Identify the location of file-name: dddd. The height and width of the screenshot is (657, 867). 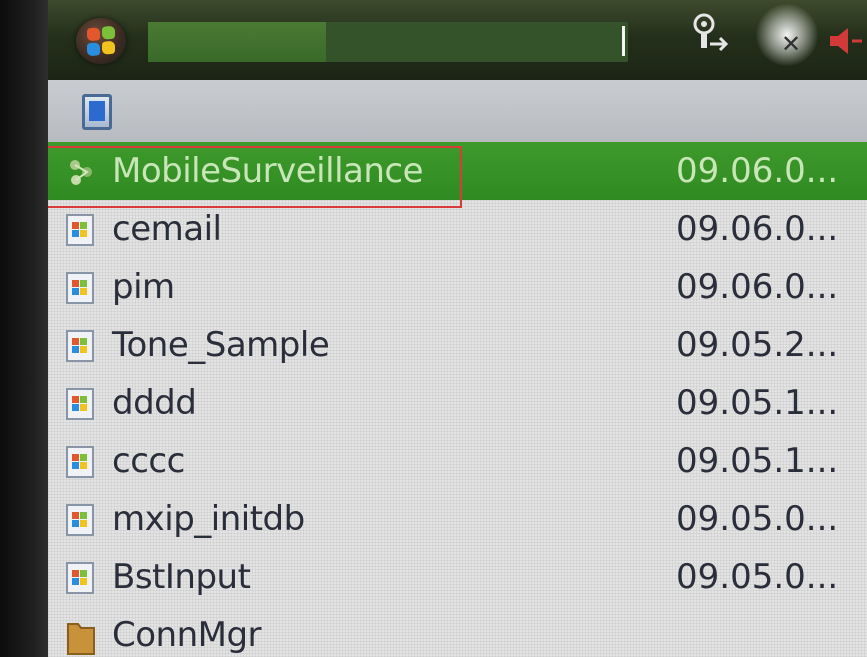
(154, 403).